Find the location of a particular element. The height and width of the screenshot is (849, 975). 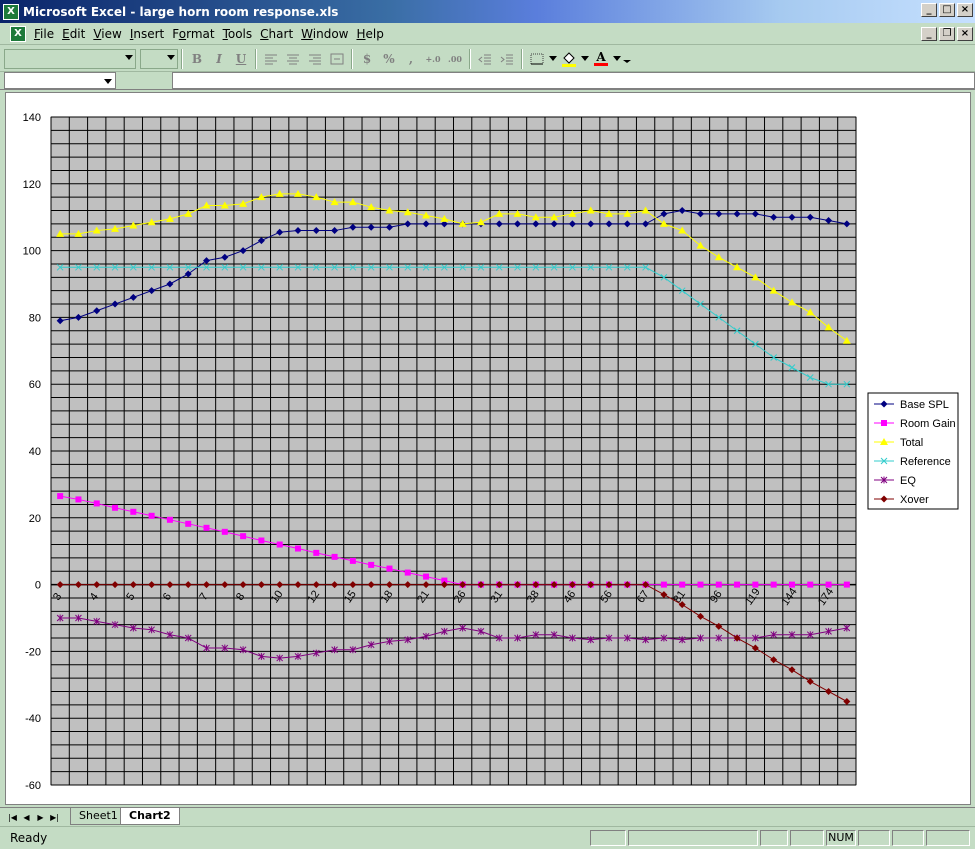

y-tick-label: 120 is located at coordinates (32, 185).